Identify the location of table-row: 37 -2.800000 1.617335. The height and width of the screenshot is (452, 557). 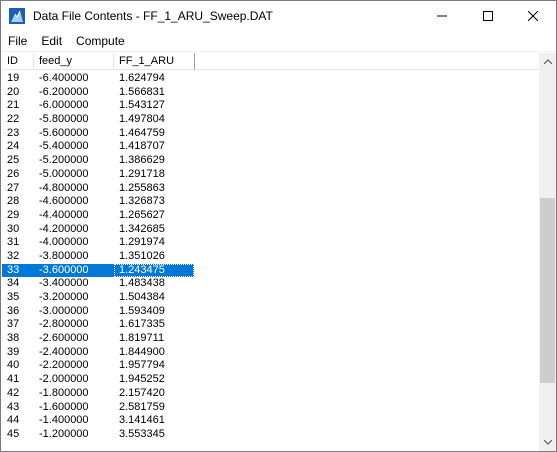
(270, 325).